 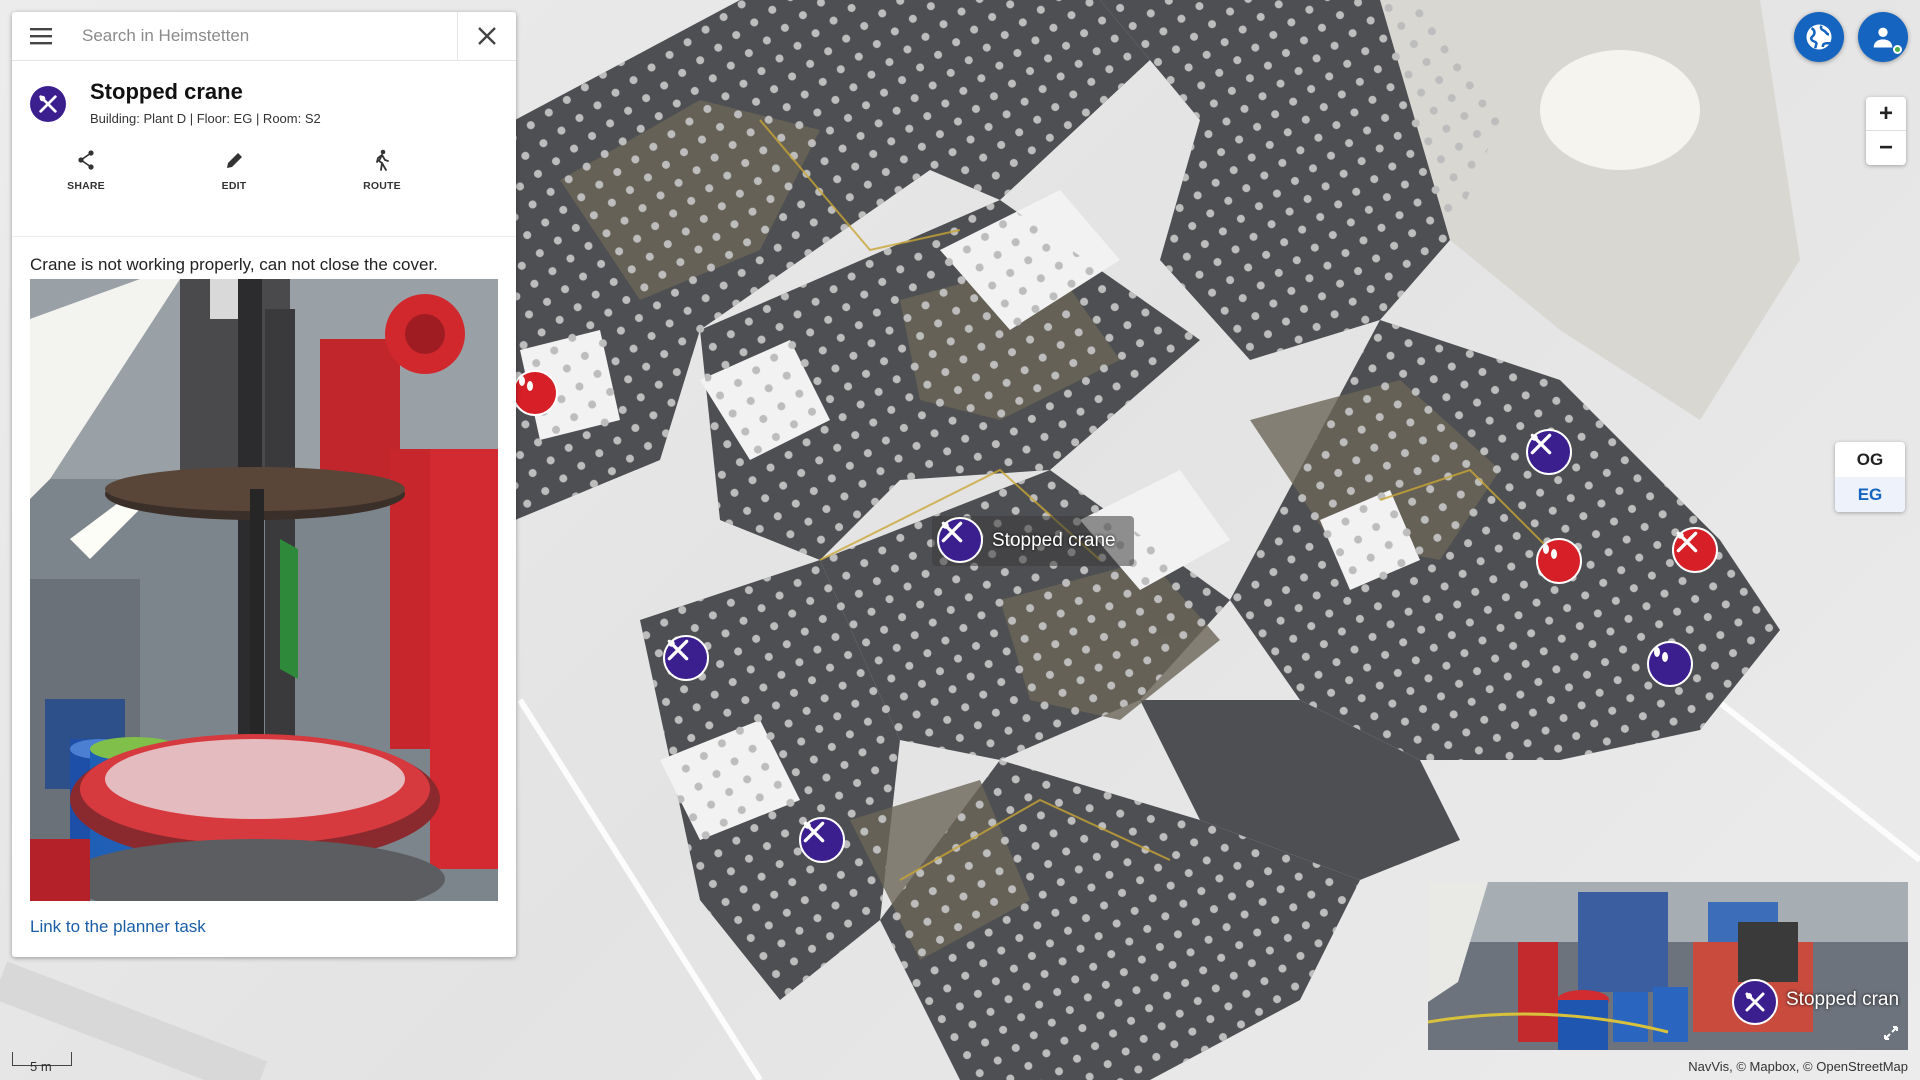 I want to click on close-icon, so click(x=487, y=36).